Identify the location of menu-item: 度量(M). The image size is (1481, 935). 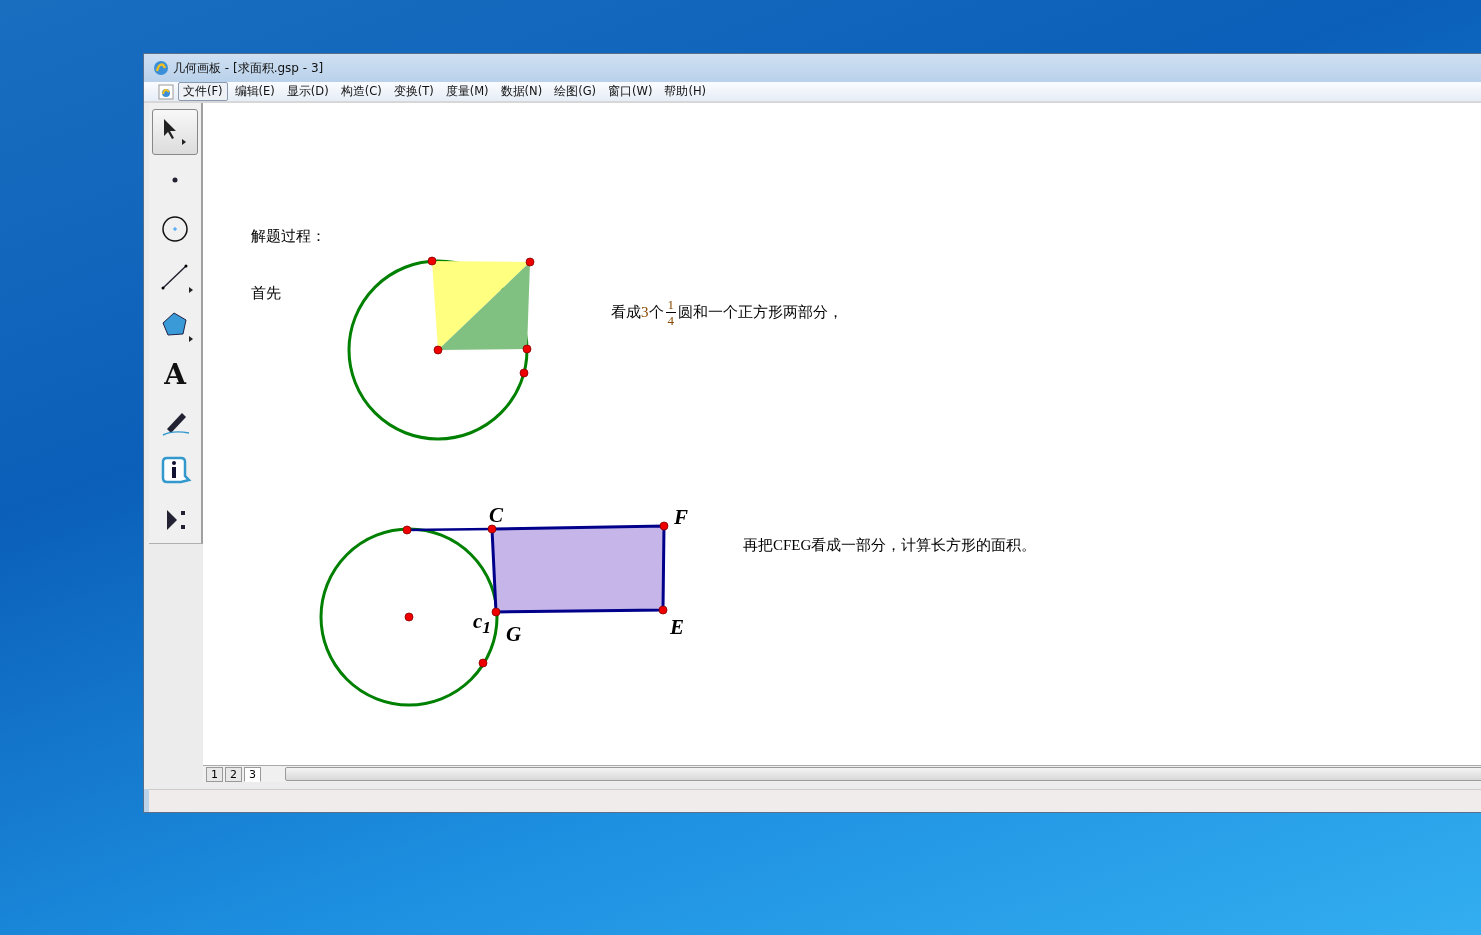
(467, 91).